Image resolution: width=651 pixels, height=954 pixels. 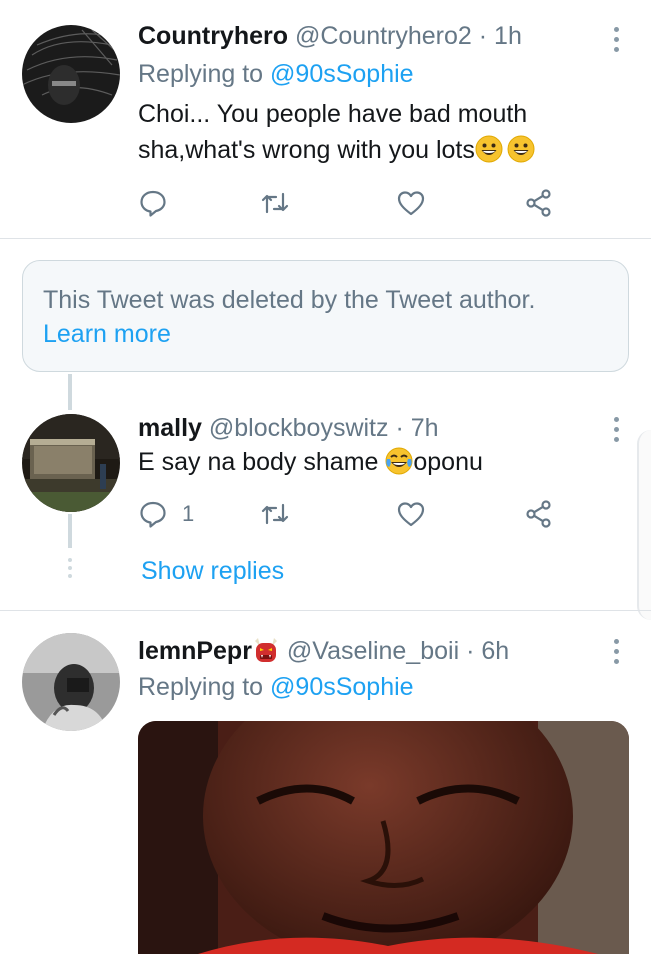 I want to click on reply-button, so click(x=153, y=203).